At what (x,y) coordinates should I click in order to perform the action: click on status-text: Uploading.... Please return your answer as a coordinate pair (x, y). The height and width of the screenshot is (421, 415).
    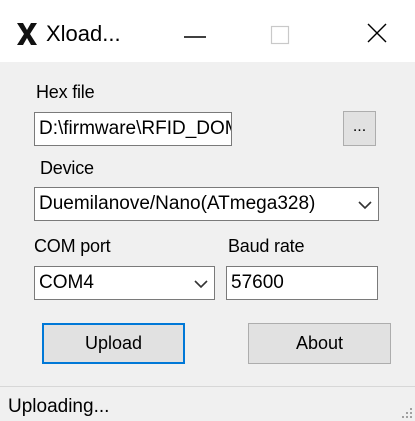
    Looking at the image, I should click on (59, 406).